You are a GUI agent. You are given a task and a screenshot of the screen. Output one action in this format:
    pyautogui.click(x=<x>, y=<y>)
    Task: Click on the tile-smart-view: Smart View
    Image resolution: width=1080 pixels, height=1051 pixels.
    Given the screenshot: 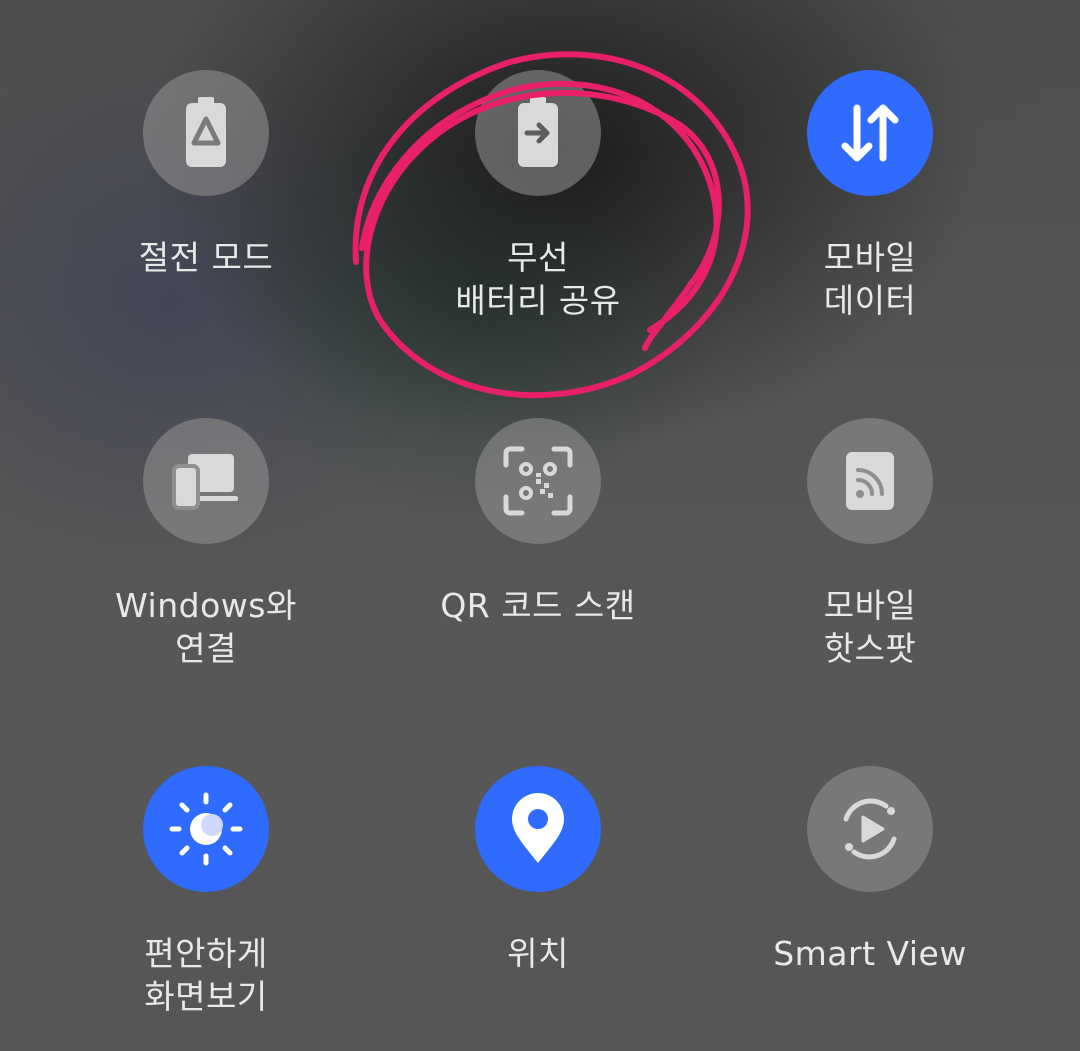 What is the action you would take?
    pyautogui.click(x=870, y=870)
    